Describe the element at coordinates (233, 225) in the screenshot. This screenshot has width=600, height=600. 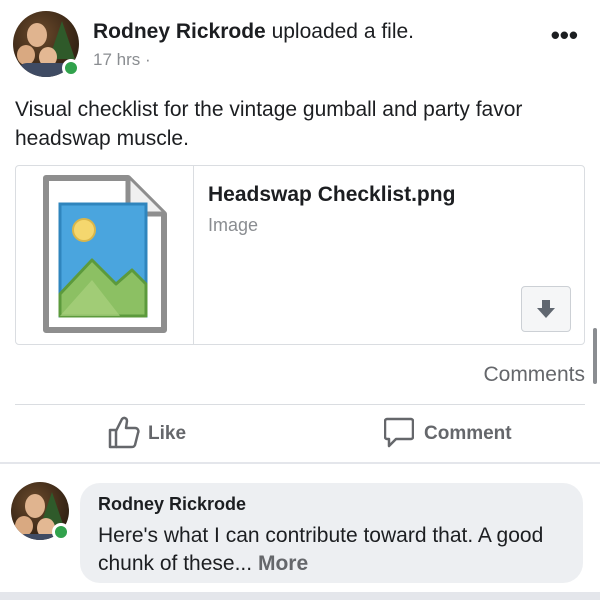
I see `file-type-label: Image` at that location.